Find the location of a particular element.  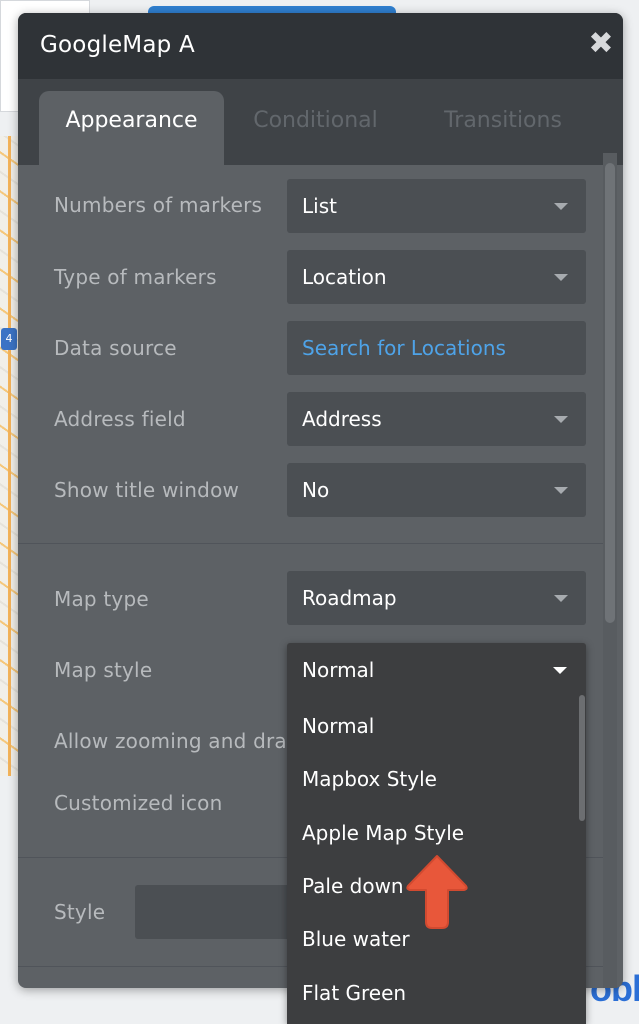

map-style-label: Map style is located at coordinates (103, 670).